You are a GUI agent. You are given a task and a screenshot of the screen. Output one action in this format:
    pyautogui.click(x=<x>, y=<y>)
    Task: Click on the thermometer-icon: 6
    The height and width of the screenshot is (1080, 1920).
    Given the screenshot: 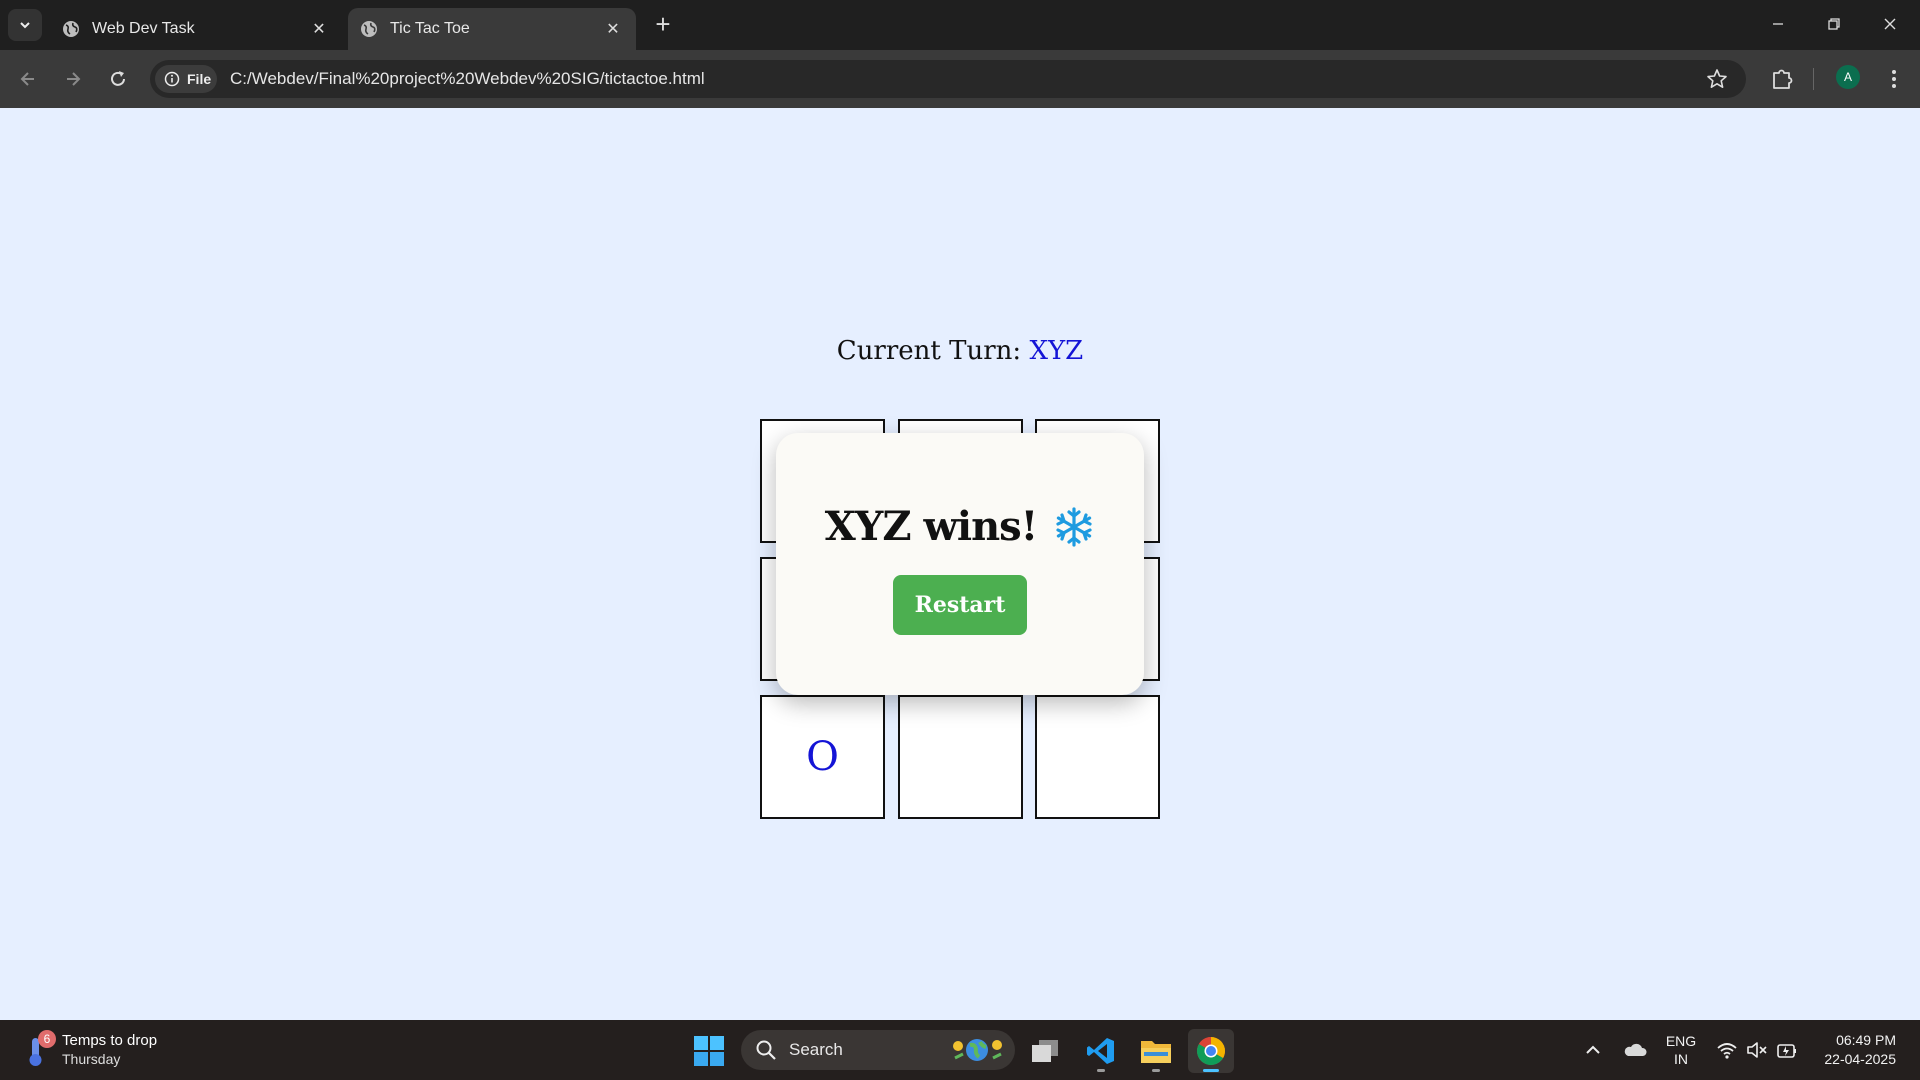 What is the action you would take?
    pyautogui.click(x=40, y=1049)
    